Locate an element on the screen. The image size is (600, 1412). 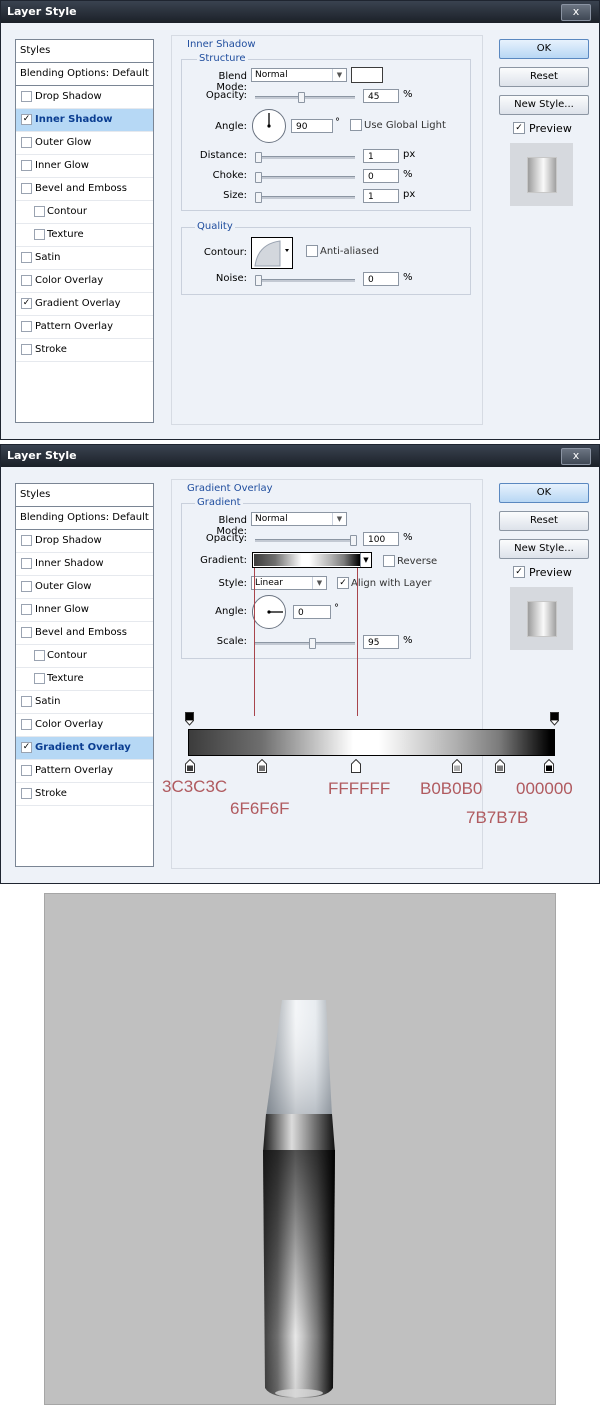
color-stop-1-icon is located at coordinates (190, 766).